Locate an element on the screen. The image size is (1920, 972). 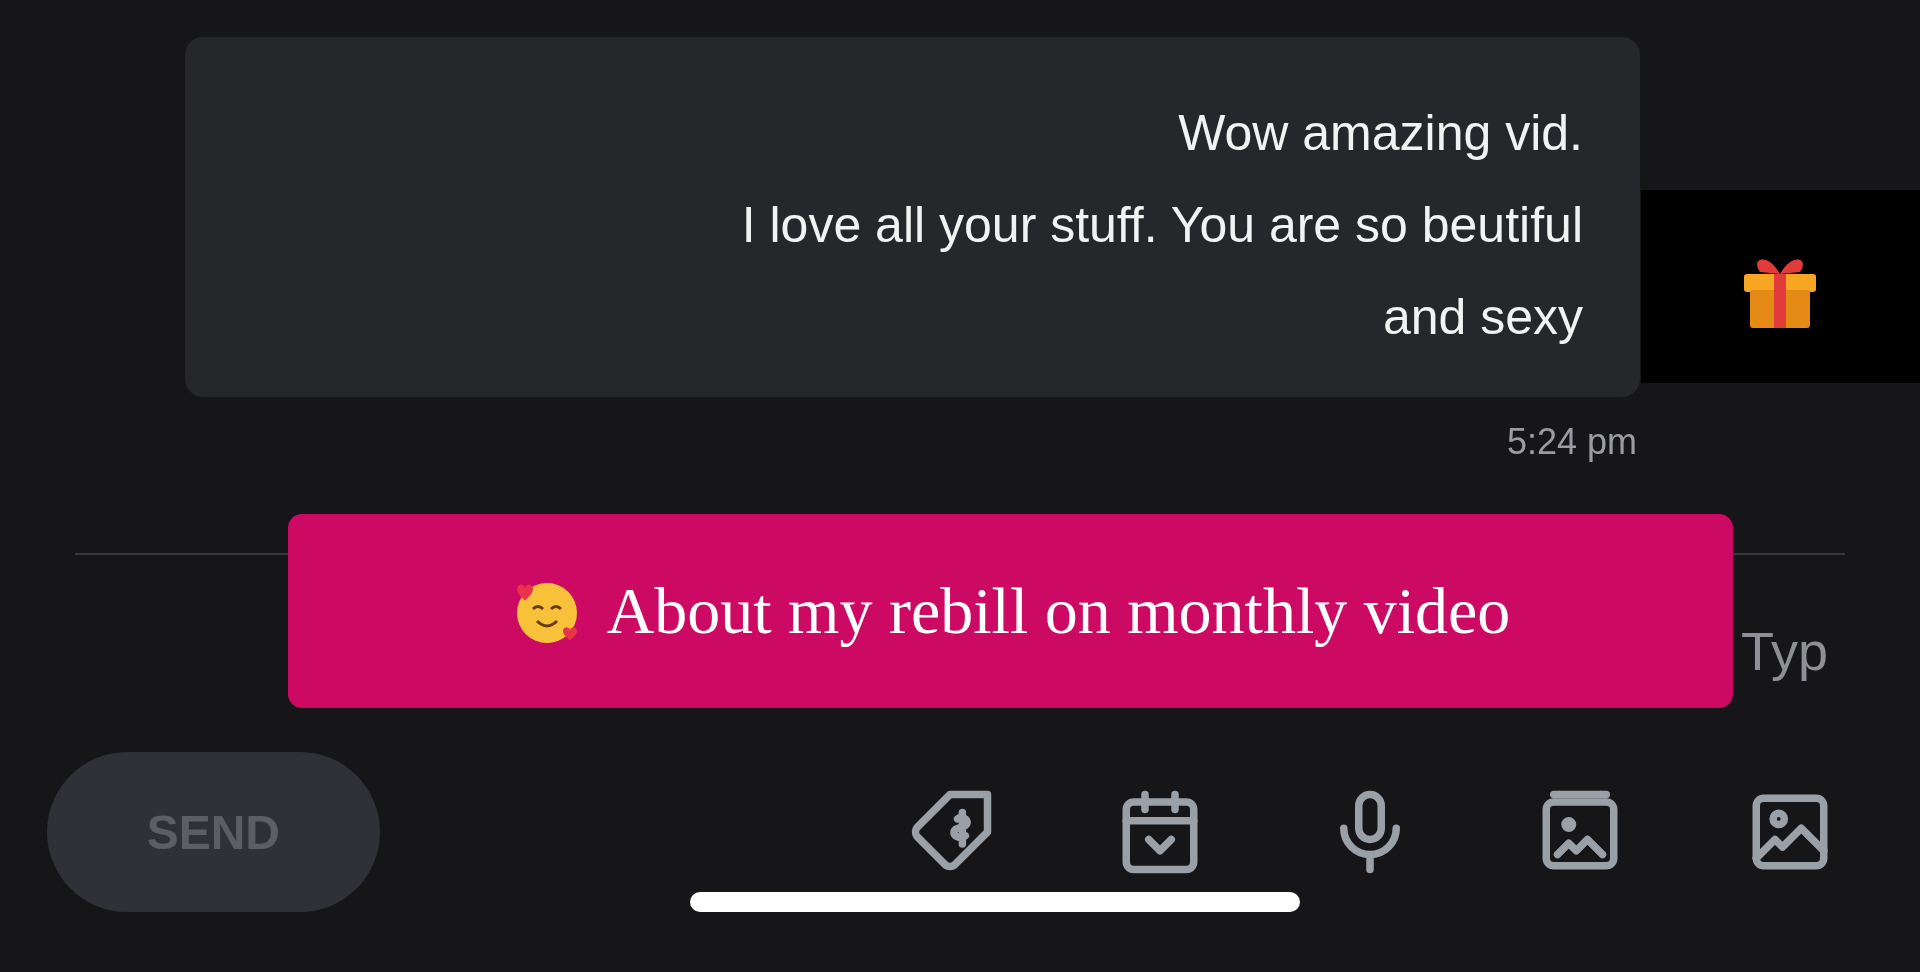
message-text: and sexy is located at coordinates (1482, 317).